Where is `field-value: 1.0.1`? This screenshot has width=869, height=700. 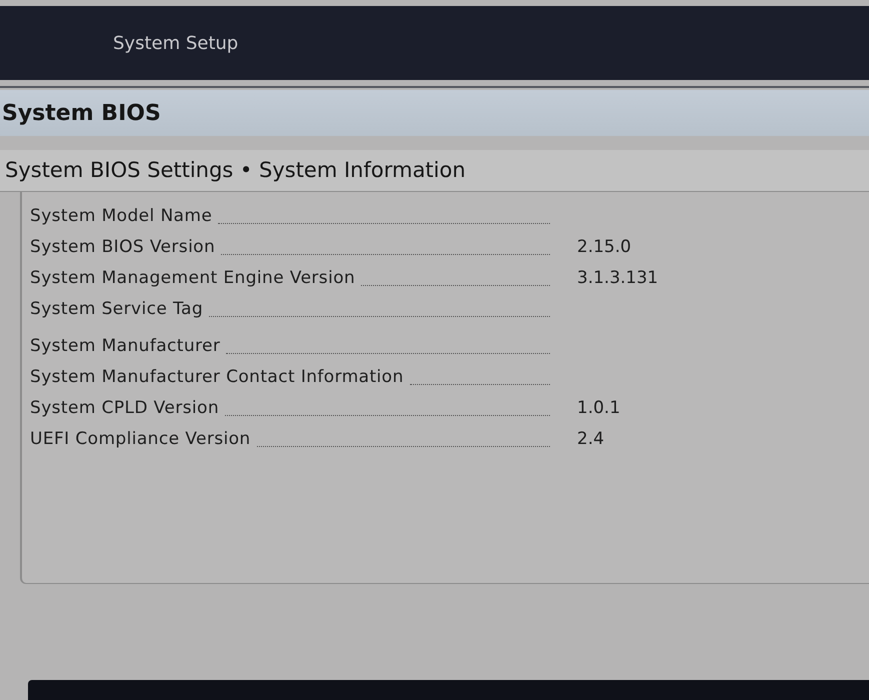
field-value: 1.0.1 is located at coordinates (598, 408).